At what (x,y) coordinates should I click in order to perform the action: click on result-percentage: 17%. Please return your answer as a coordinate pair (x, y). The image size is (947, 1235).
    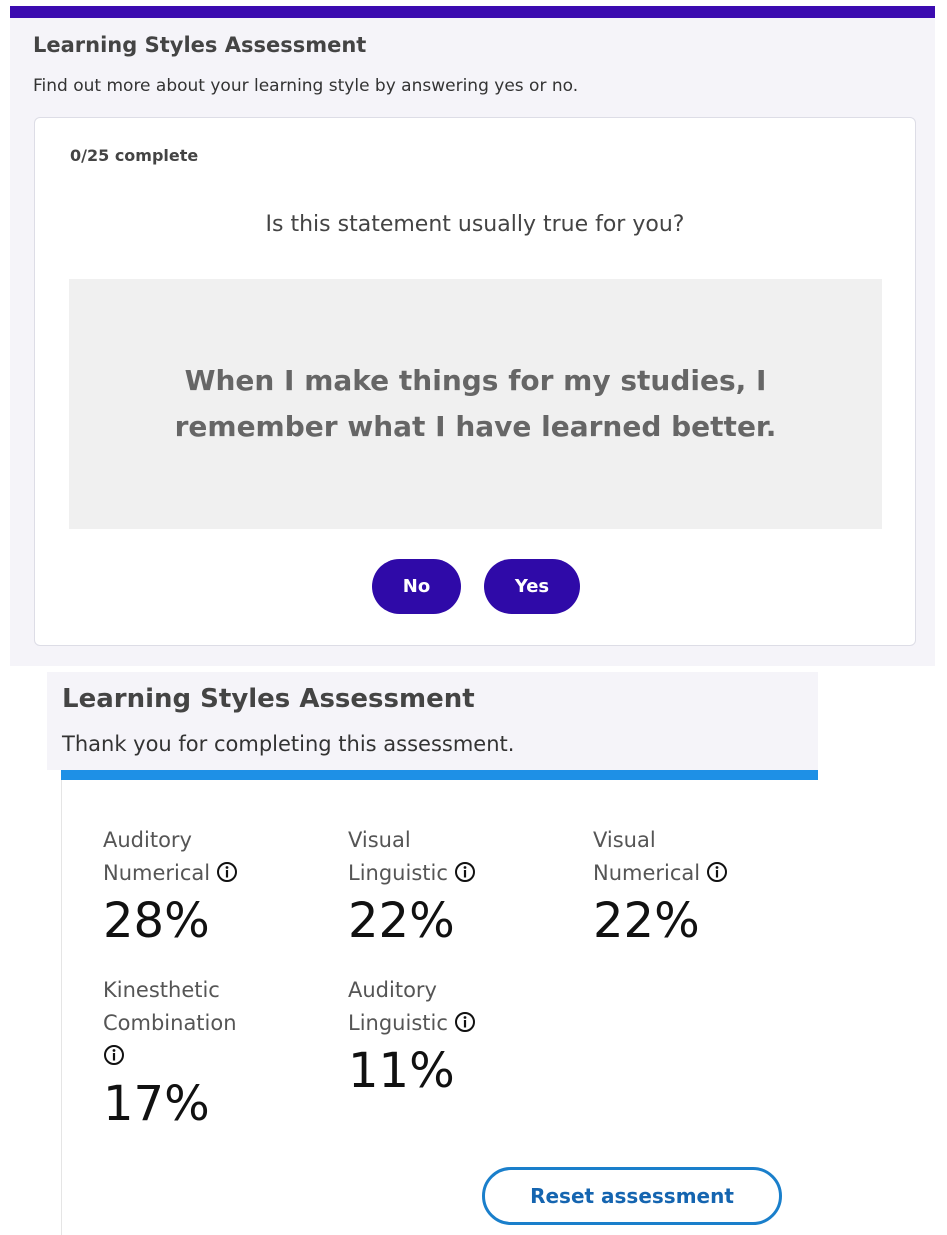
    Looking at the image, I should click on (156, 1104).